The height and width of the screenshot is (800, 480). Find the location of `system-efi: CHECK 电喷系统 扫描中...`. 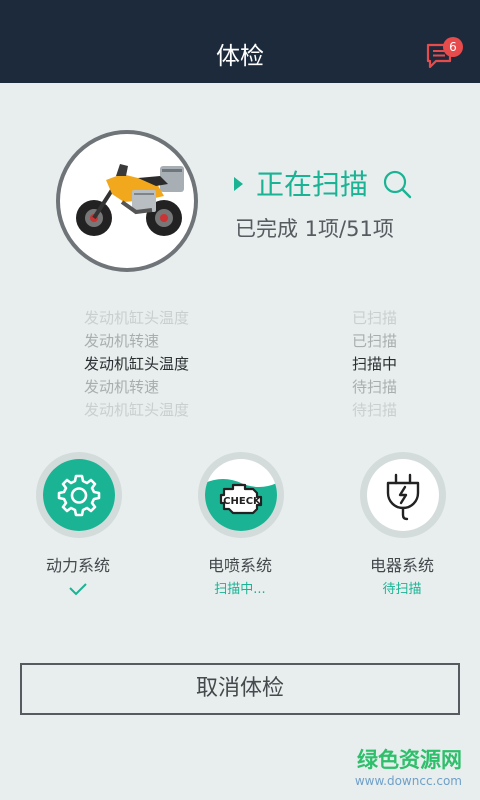

system-efi: CHECK 电喷系统 扫描中... is located at coordinates (240, 527).